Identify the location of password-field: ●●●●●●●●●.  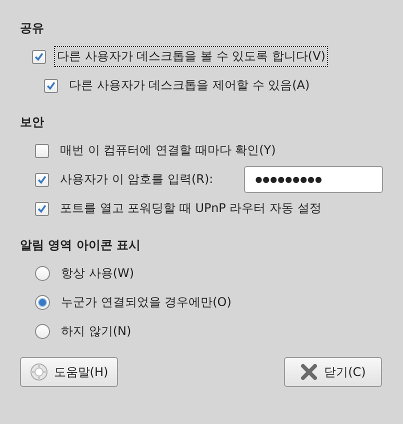
(313, 179).